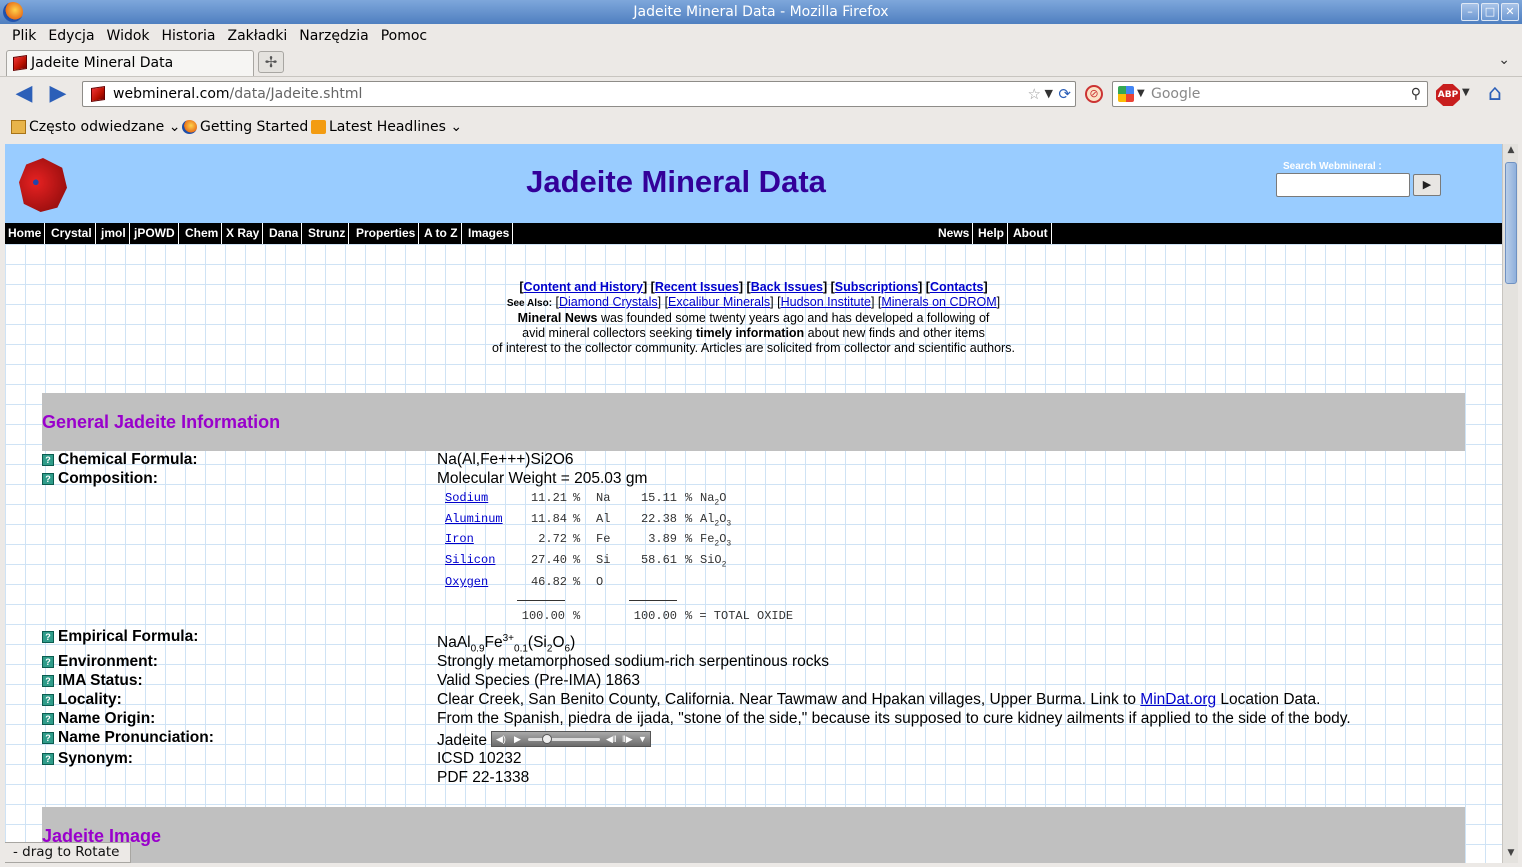 The height and width of the screenshot is (867, 1522). Describe the element at coordinates (583, 287) in the screenshot. I see `link-content-history: Content and History` at that location.